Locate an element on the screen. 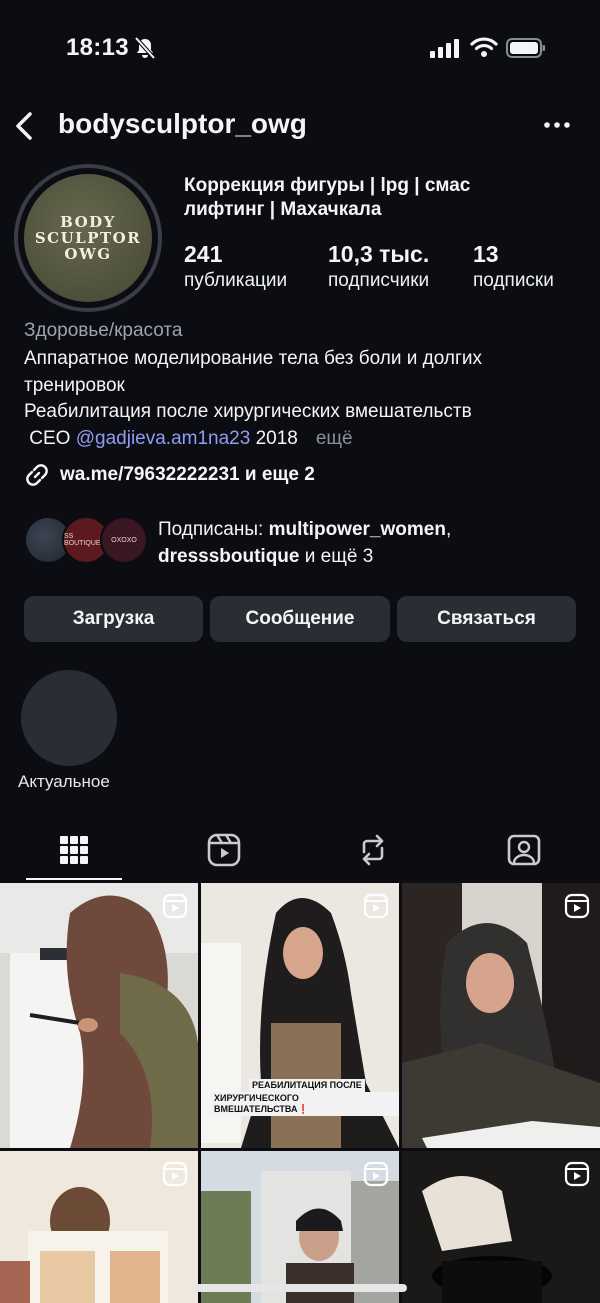 This screenshot has height=1303, width=600. upload-button: Загрузка is located at coordinates (113, 619).